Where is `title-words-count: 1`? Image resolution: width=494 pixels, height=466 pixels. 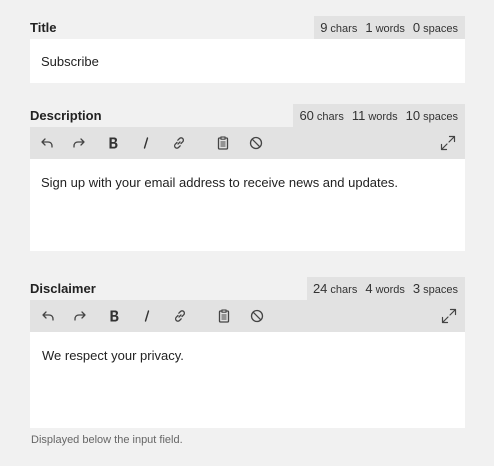
title-words-count: 1 is located at coordinates (369, 27).